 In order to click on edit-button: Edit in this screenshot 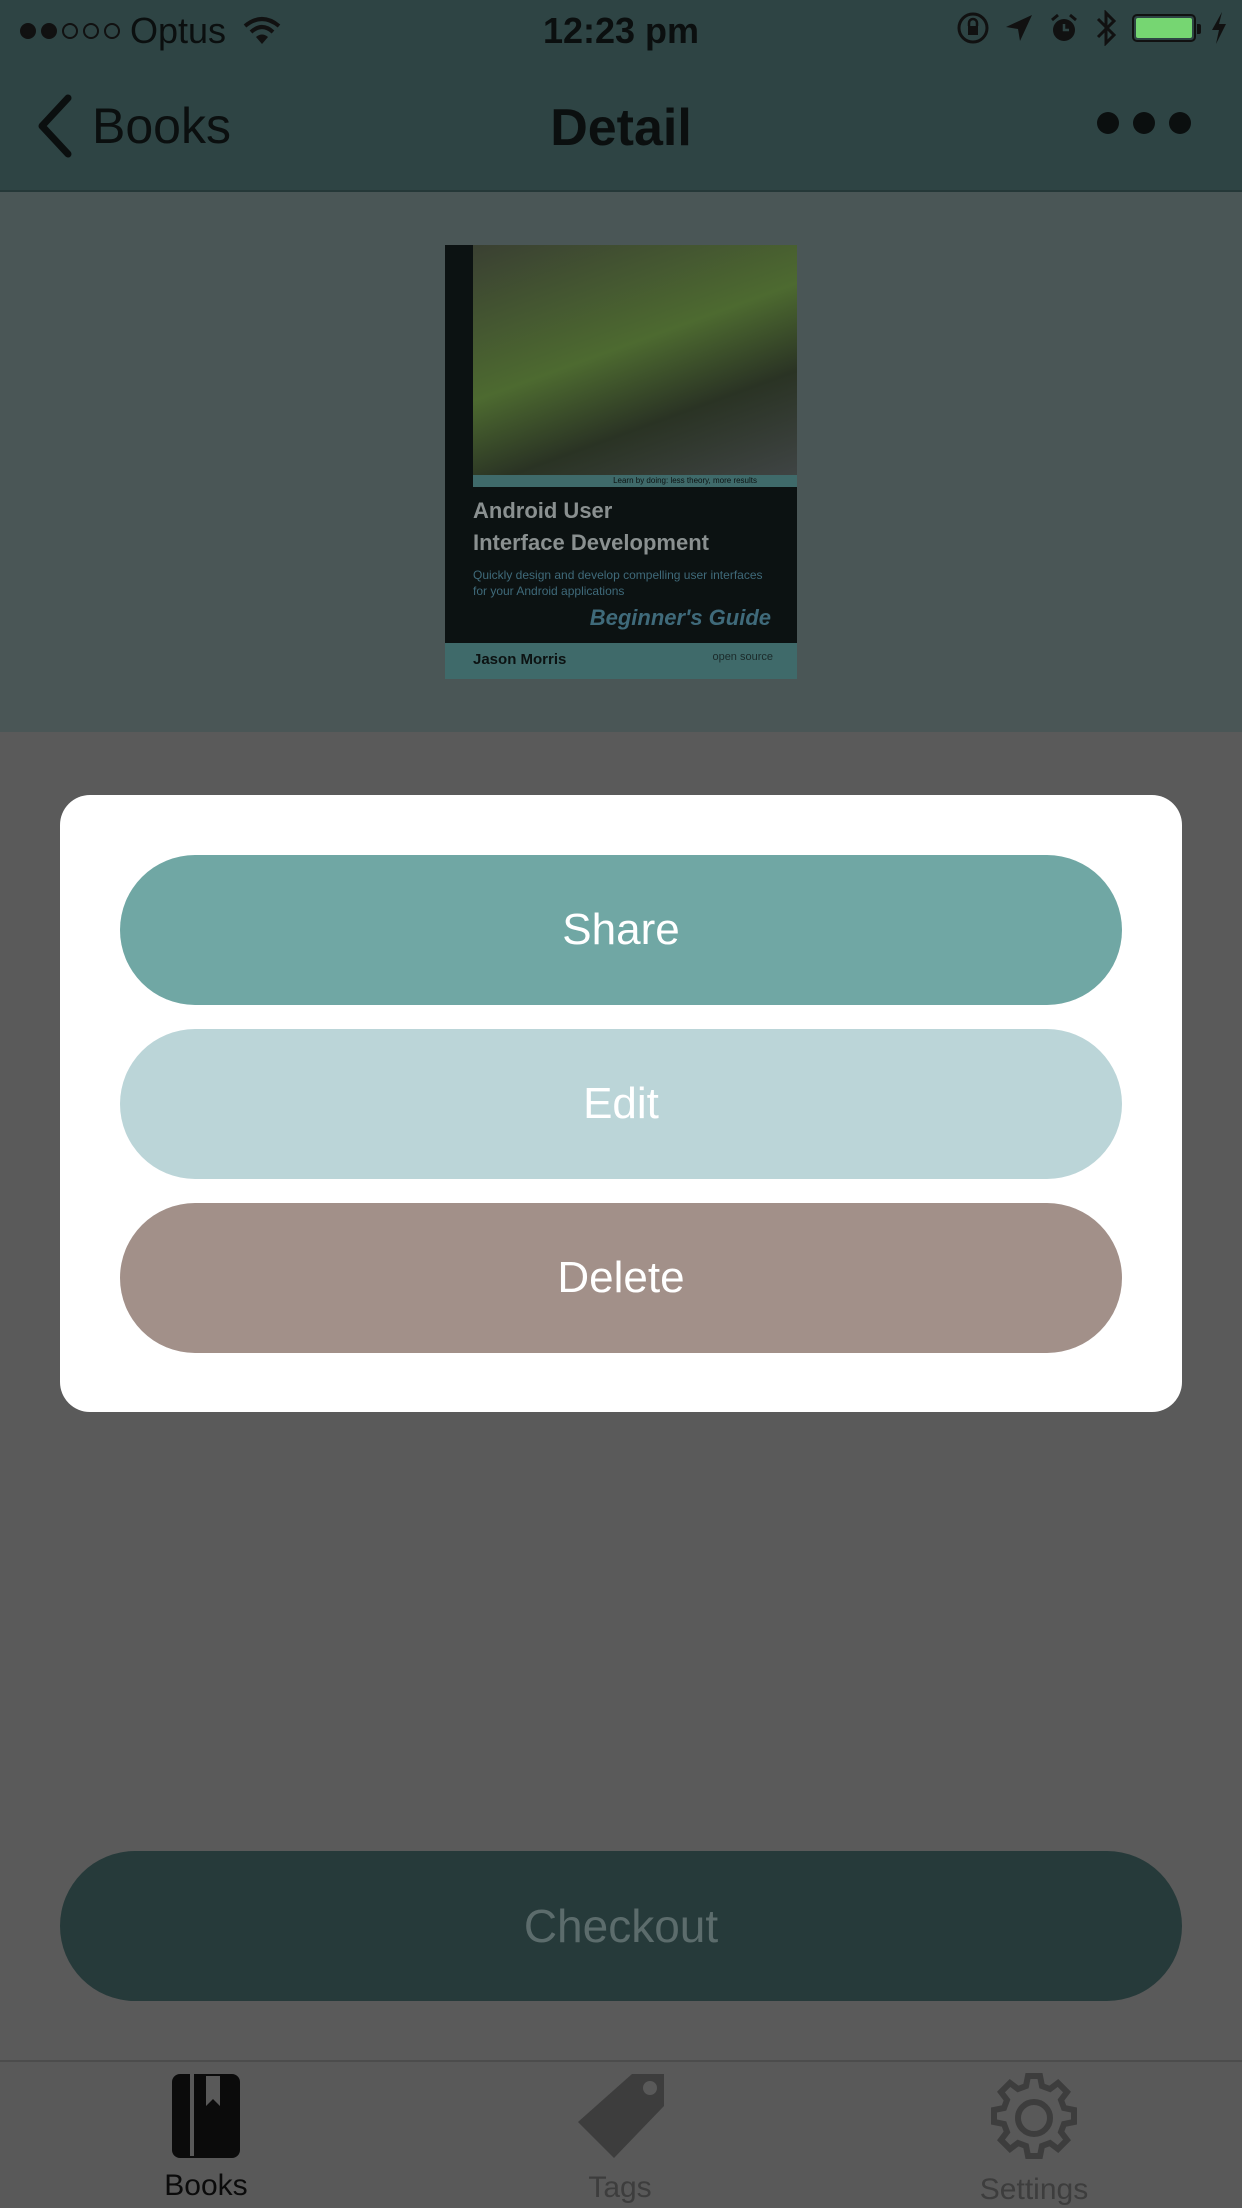, I will do `click(621, 1104)`.